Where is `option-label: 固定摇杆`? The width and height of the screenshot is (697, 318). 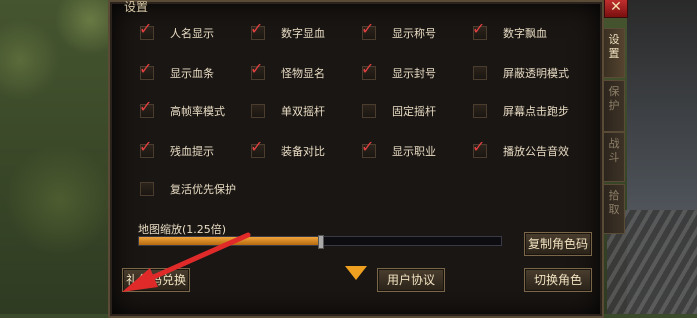
option-label: 固定摇杆 is located at coordinates (414, 111).